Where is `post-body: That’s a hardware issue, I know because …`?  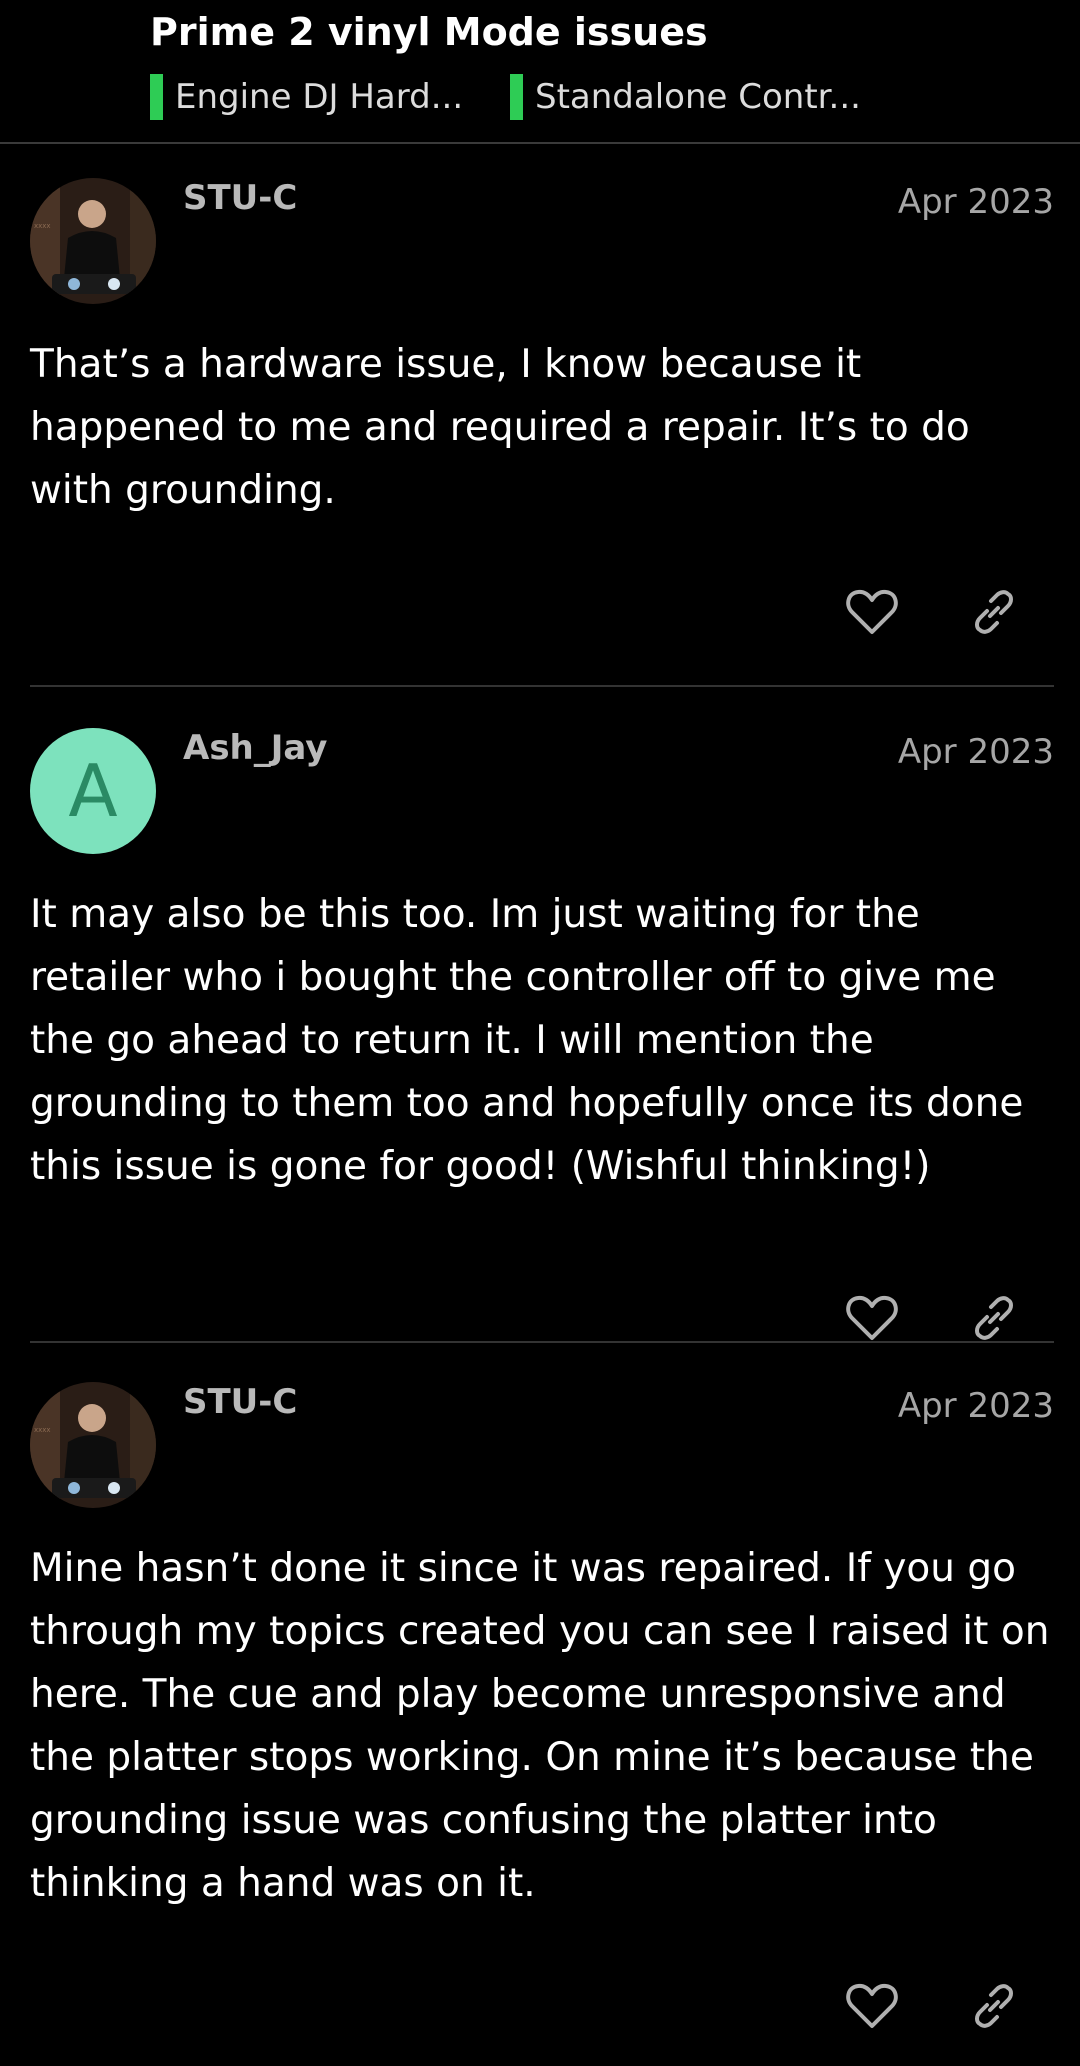 post-body: That’s a hardware issue, I know because … is located at coordinates (500, 427).